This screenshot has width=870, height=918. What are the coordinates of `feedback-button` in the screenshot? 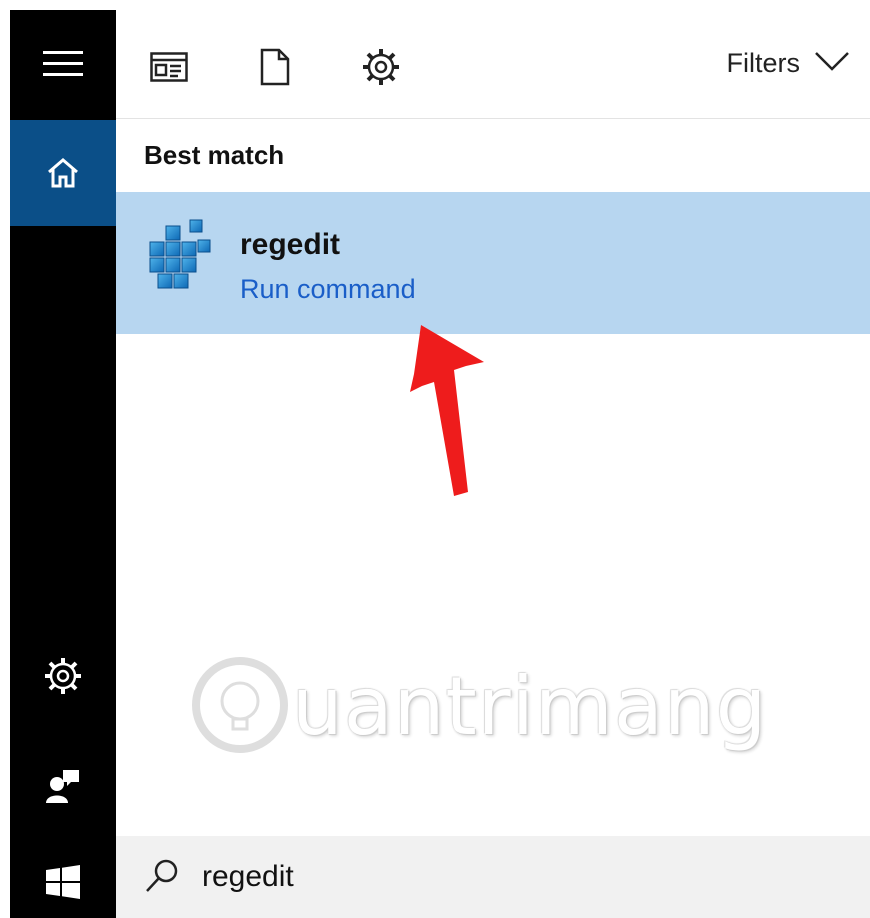 It's located at (63, 786).